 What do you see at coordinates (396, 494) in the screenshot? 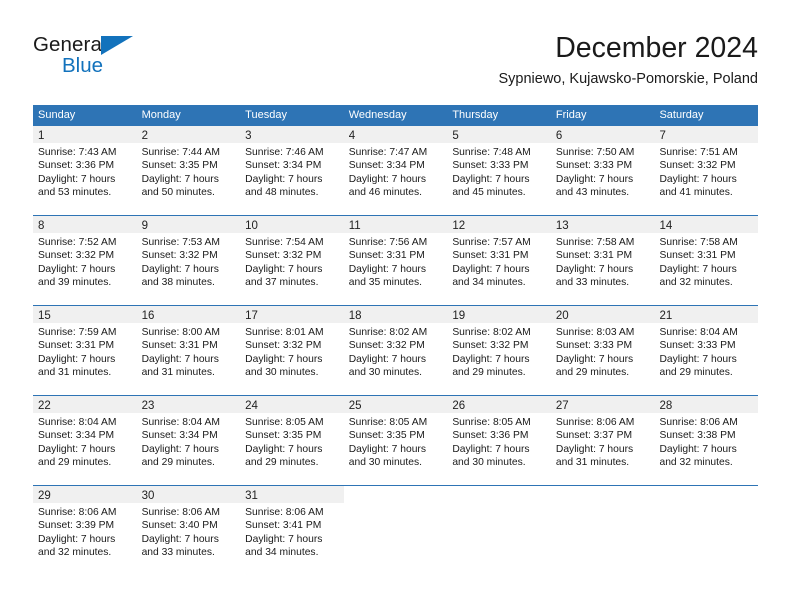
I see `day-number-bar` at bounding box center [396, 494].